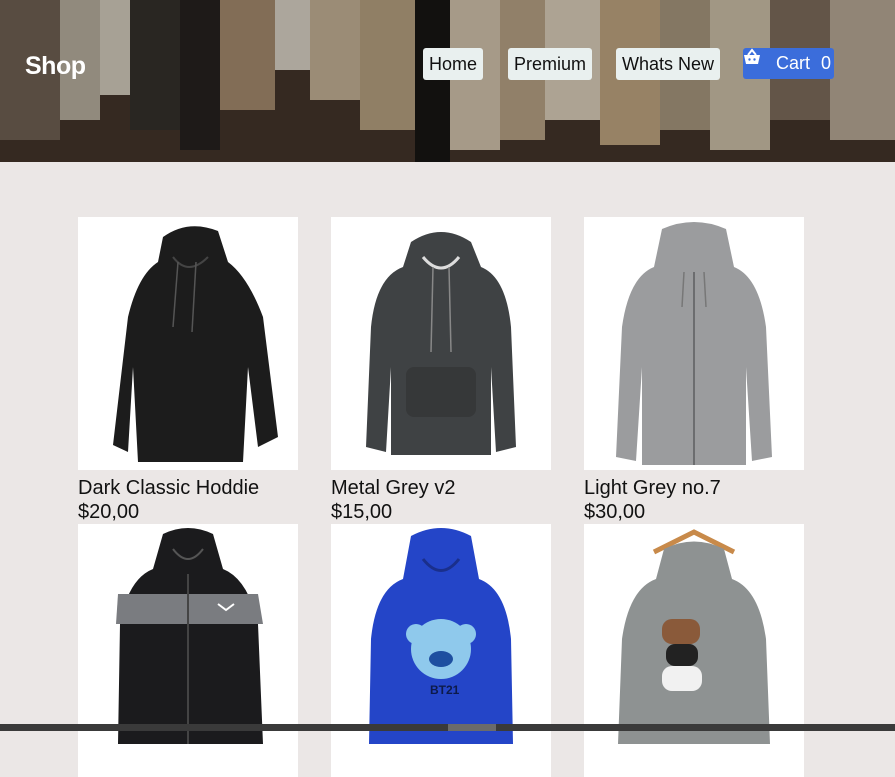 This screenshot has height=777, width=895. Describe the element at coordinates (188, 488) in the screenshot. I see `product-name: Dark Classic Hoddie` at that location.